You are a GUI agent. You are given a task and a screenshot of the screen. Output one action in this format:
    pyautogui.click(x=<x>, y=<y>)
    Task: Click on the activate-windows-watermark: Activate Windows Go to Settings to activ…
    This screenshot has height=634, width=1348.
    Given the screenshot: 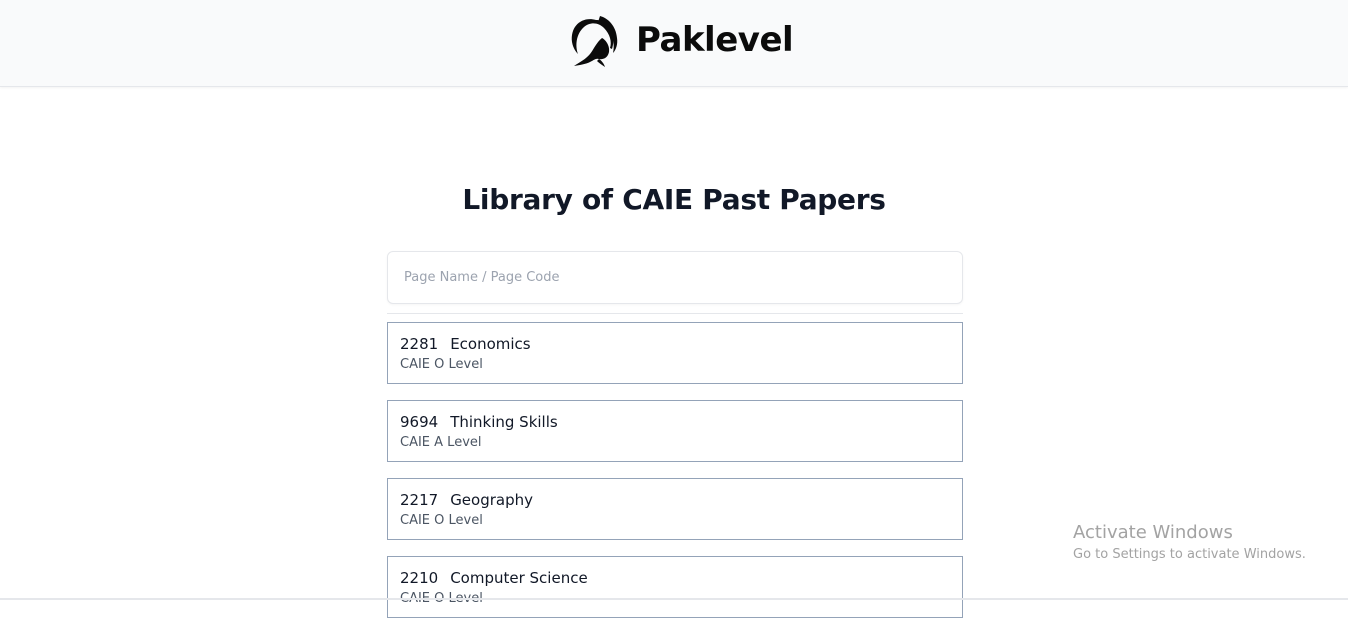 What is the action you would take?
    pyautogui.click(x=1189, y=543)
    